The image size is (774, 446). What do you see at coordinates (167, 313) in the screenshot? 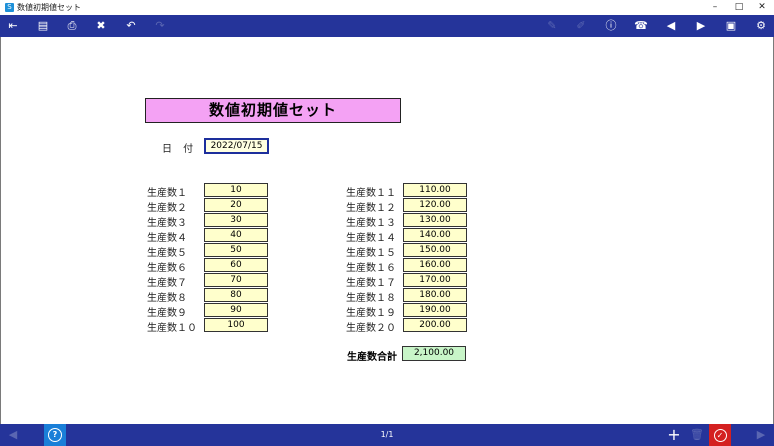
I see `left-label: 生産数９` at bounding box center [167, 313].